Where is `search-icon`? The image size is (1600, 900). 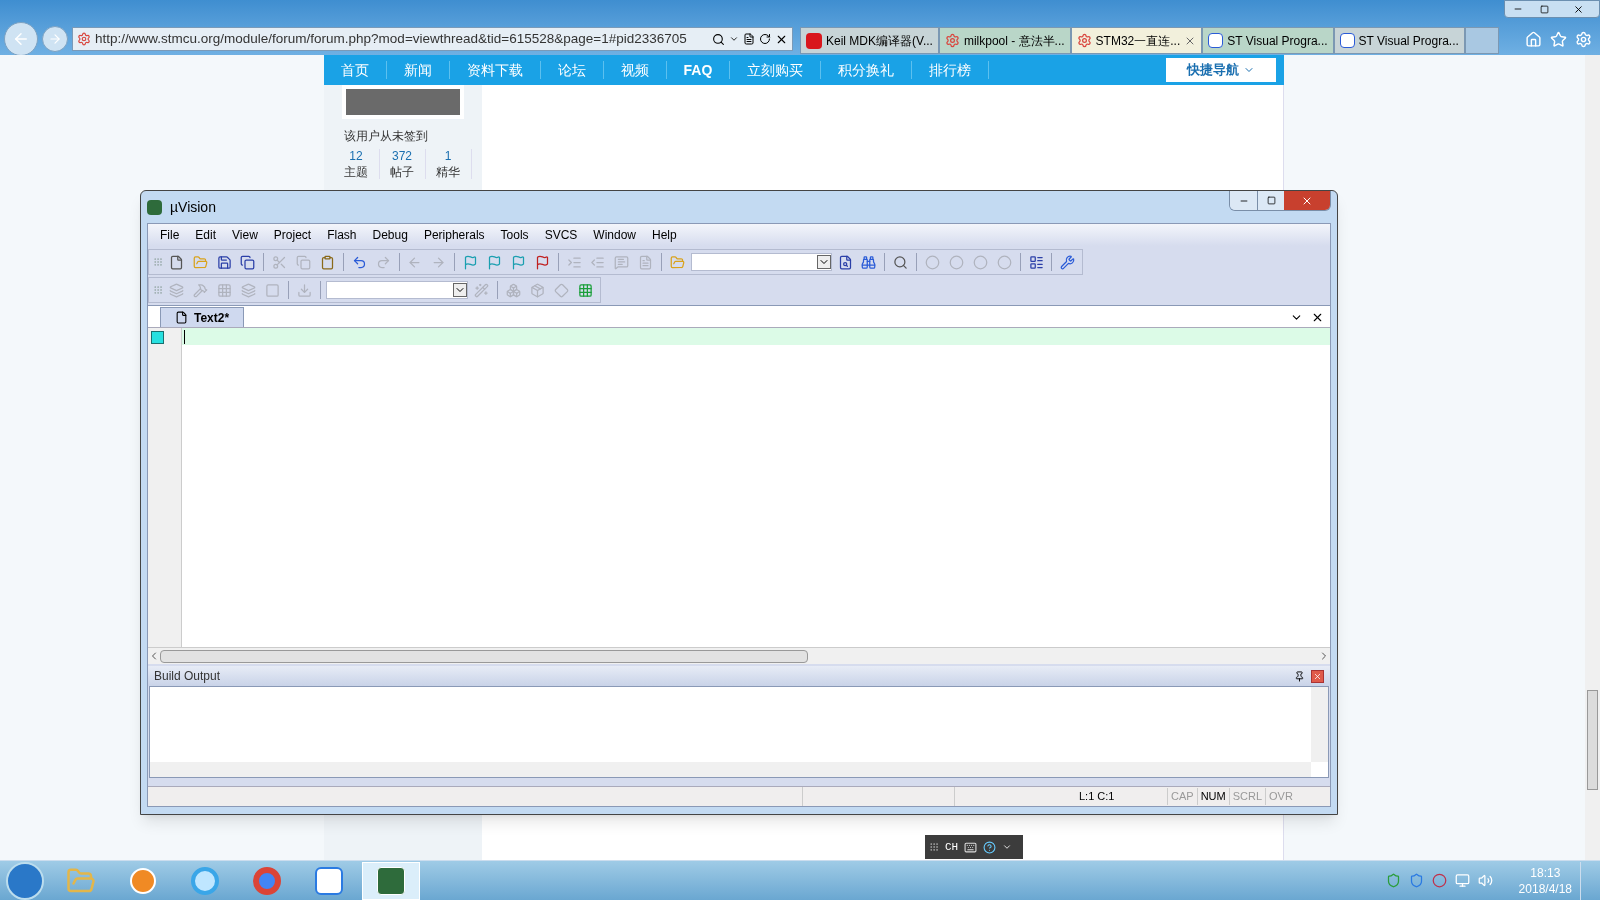
search-icon is located at coordinates (718, 39).